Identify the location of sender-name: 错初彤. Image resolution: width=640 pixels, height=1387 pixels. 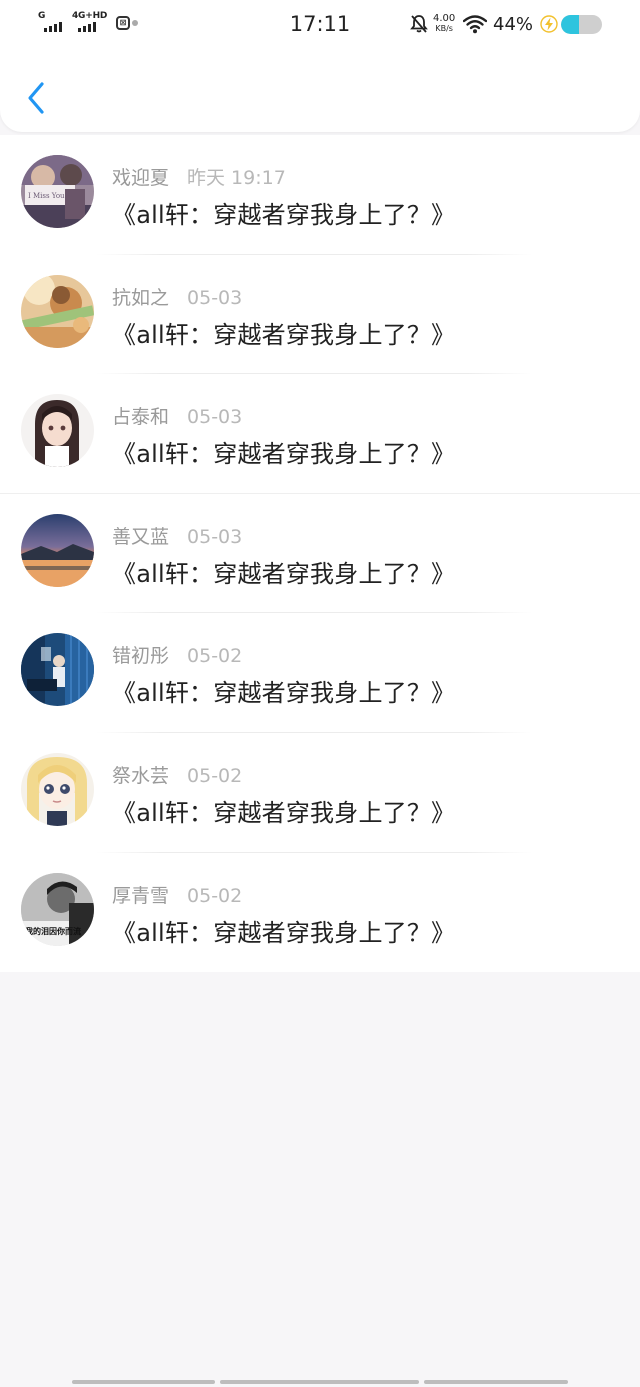
(141, 656).